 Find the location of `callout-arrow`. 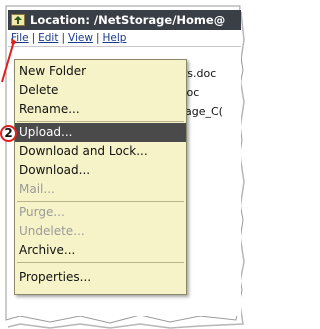

callout-arrow is located at coordinates (9, 60).